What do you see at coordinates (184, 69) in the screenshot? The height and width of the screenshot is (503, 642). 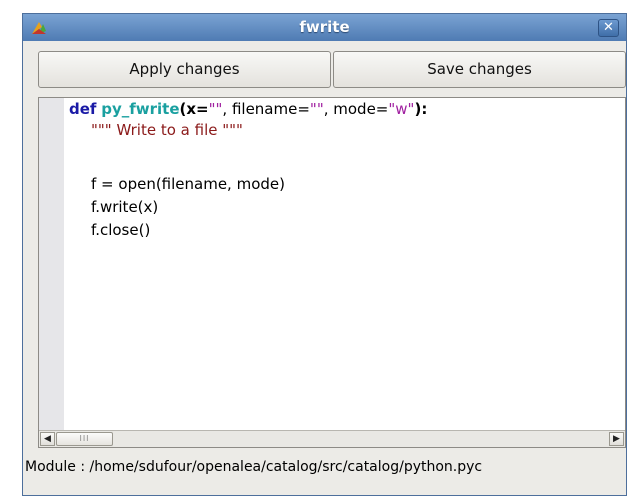 I see `apply-changes-button: Apply changes` at bounding box center [184, 69].